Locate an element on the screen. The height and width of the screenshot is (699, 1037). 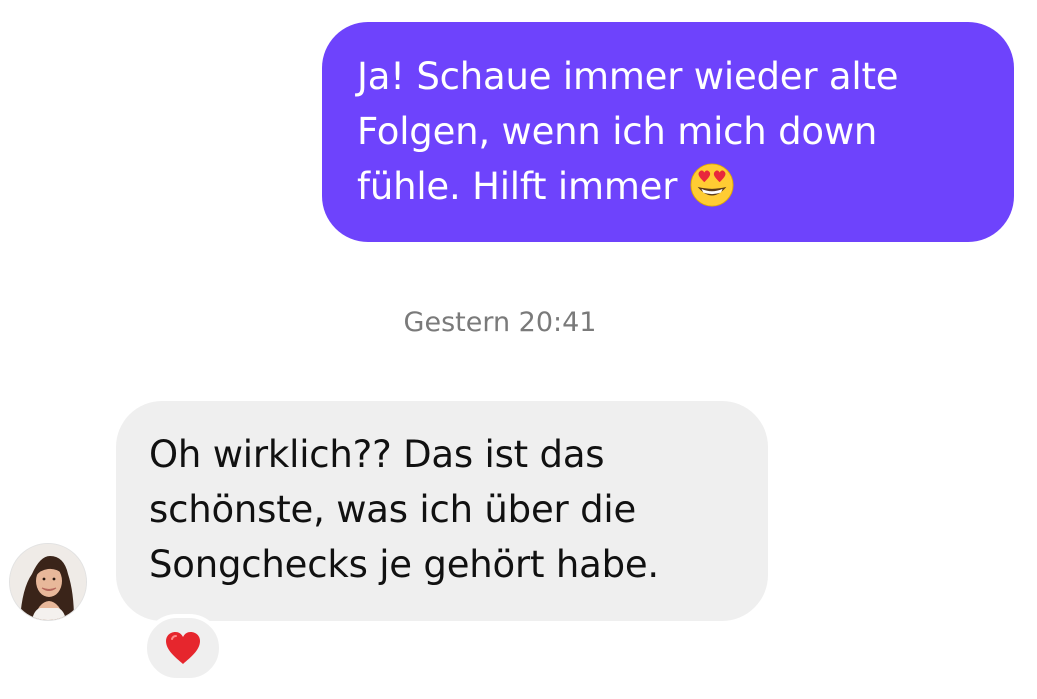
incoming-message-line-2: schönste, was ich über die is located at coordinates (393, 509).